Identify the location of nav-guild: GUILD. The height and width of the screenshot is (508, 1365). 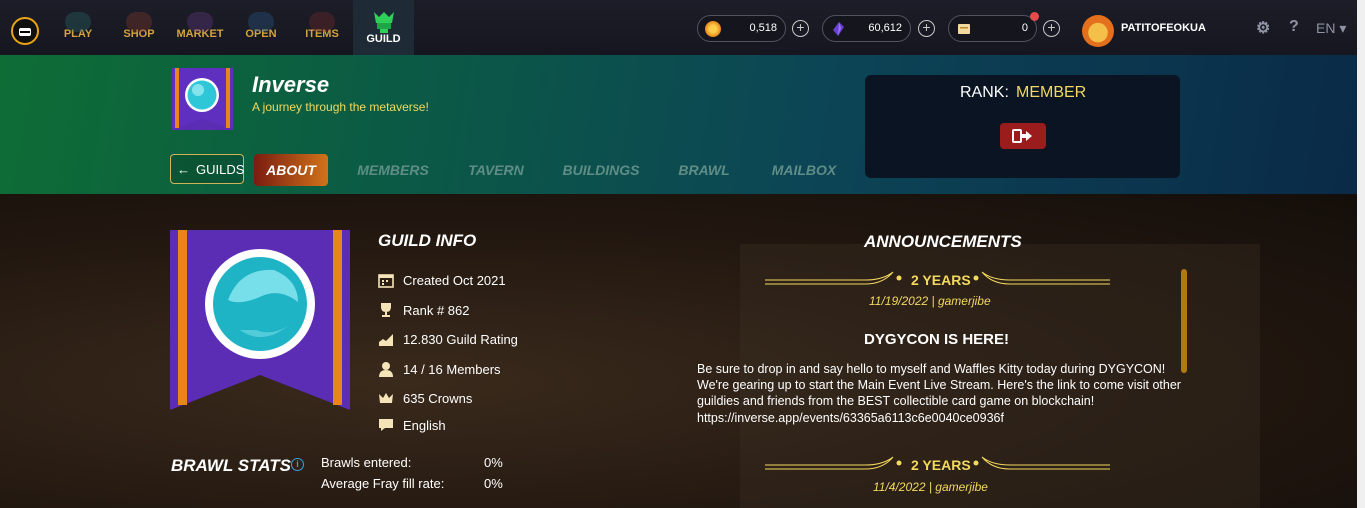
(383, 27).